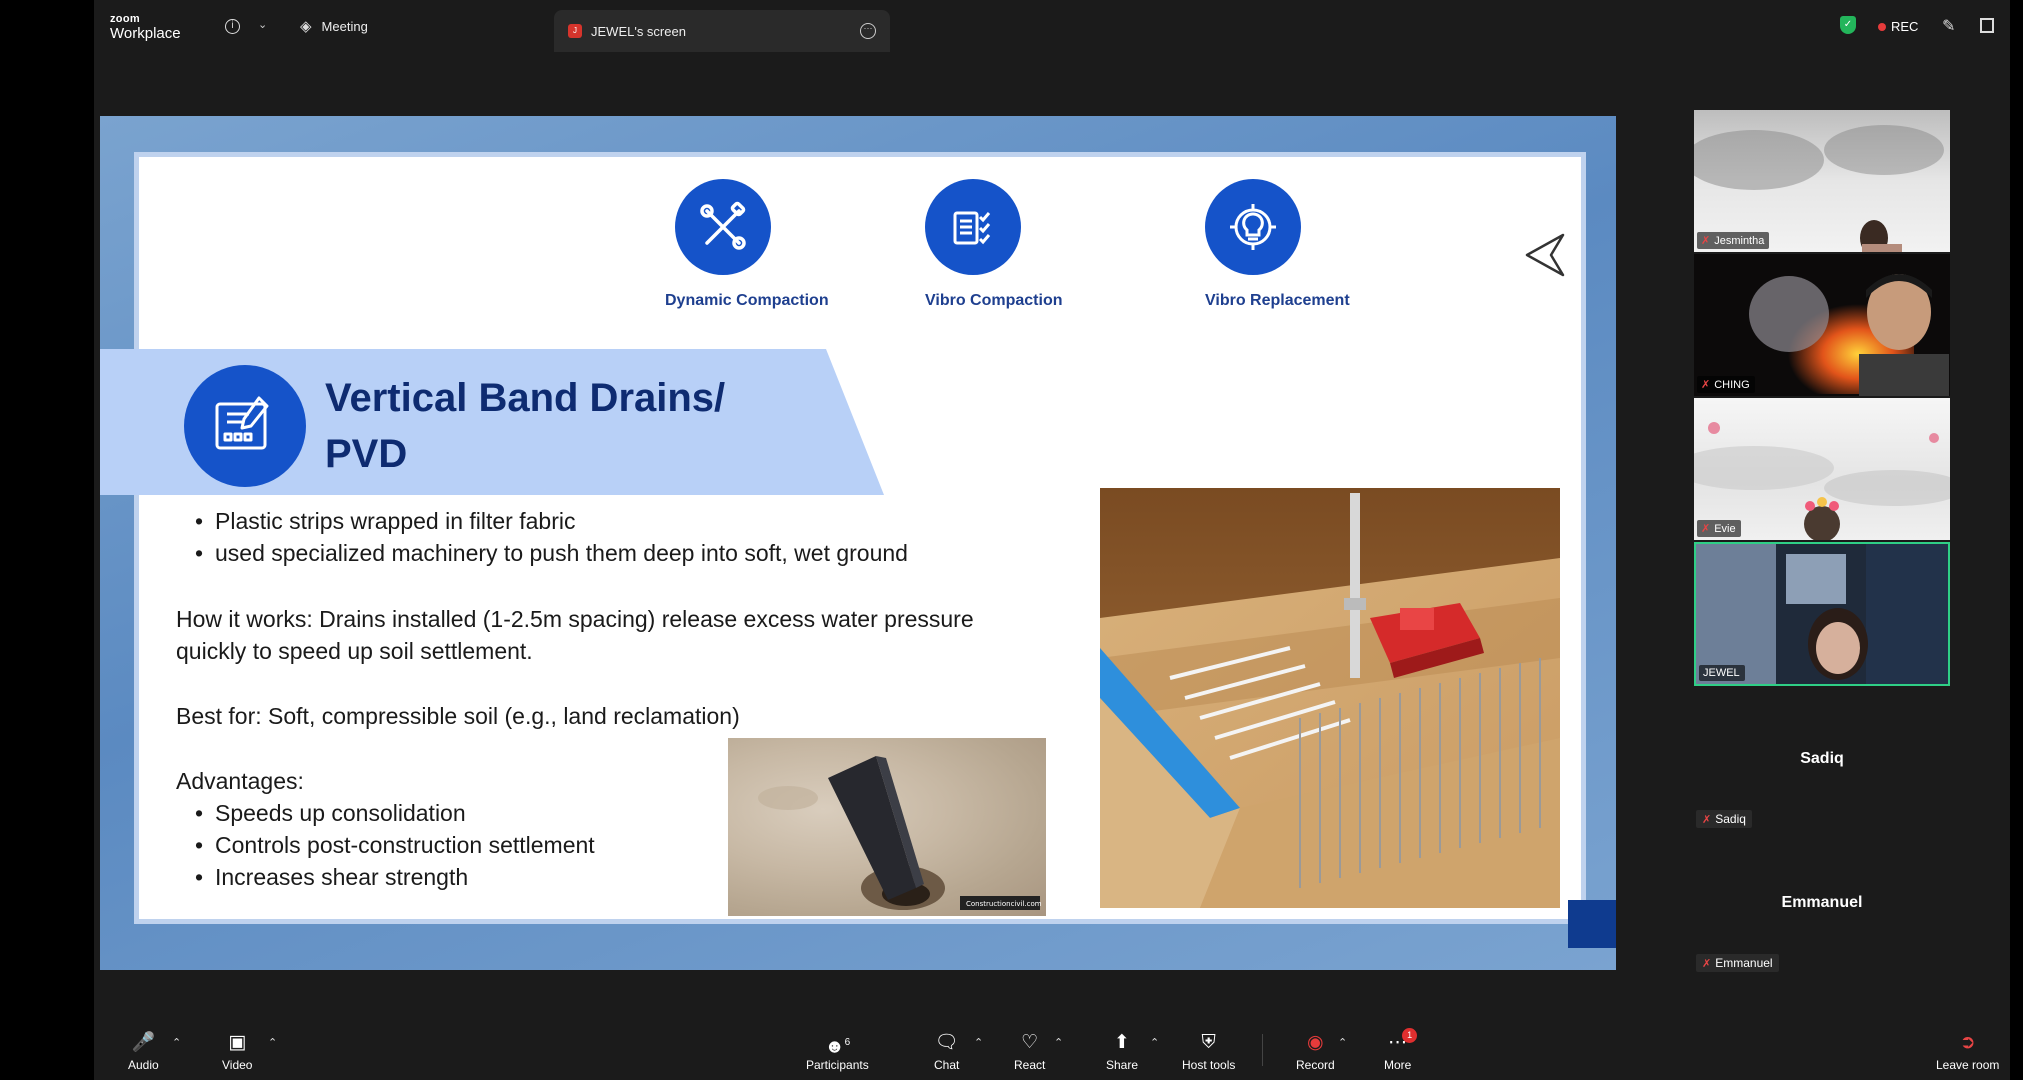  I want to click on participant-name: JEWEL, so click(1721, 673).